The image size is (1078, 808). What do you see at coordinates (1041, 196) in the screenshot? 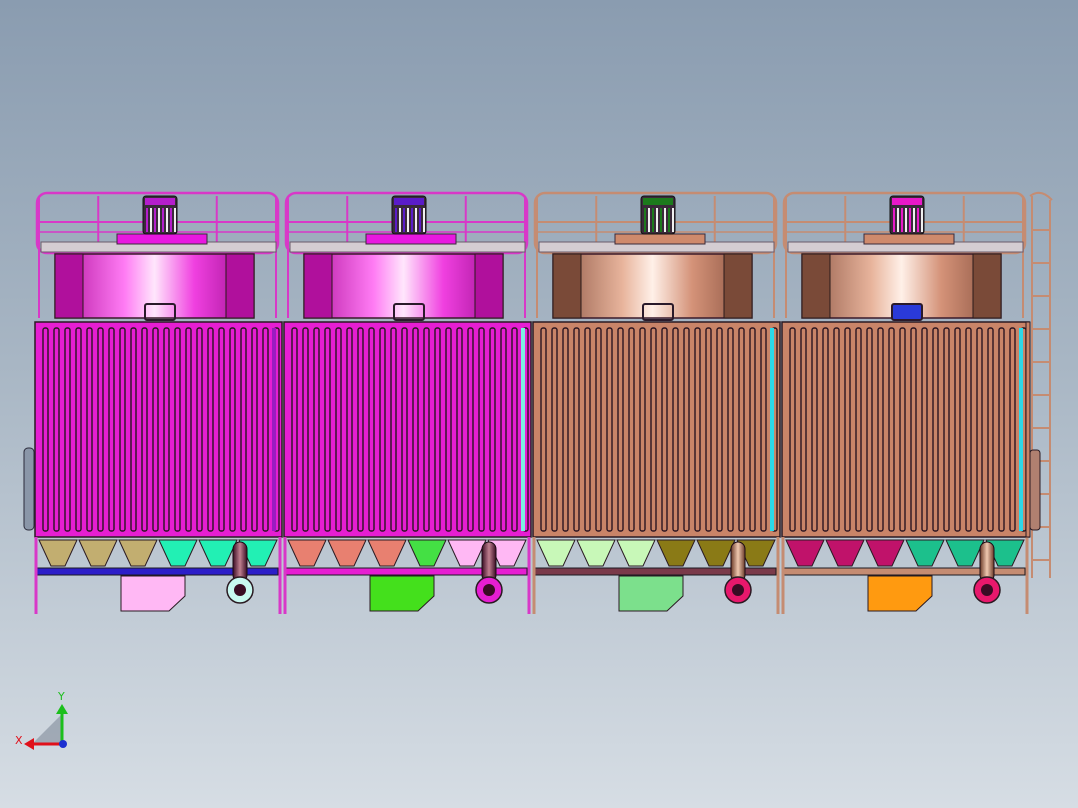
I see `ladder-hoop` at bounding box center [1041, 196].